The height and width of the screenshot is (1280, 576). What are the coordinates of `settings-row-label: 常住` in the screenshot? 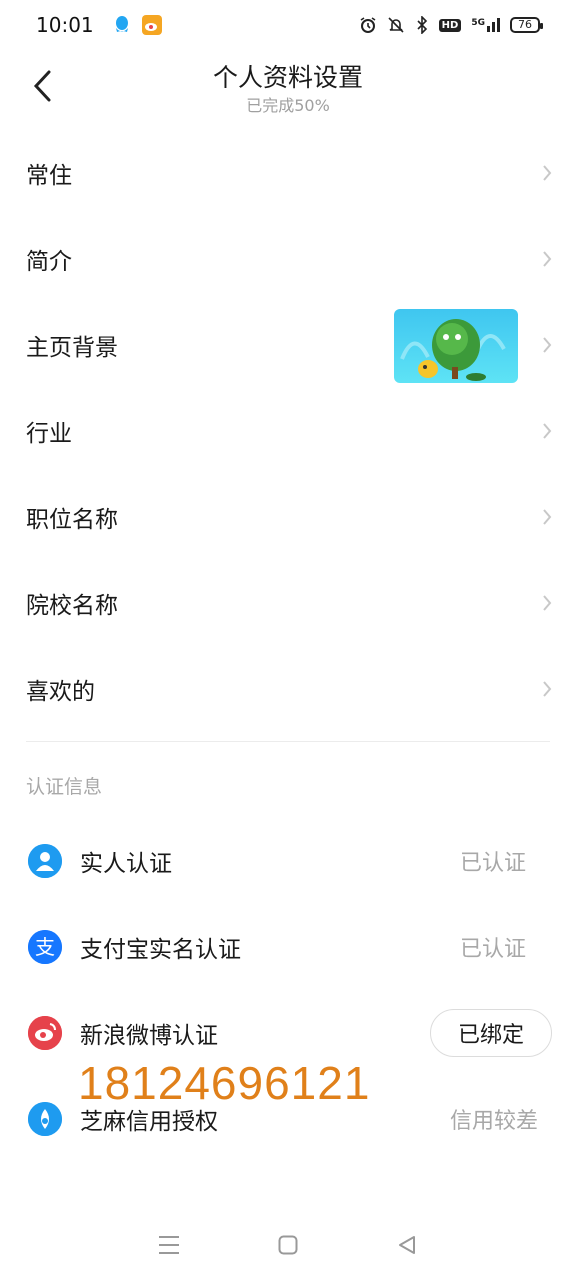 It's located at (49, 176).